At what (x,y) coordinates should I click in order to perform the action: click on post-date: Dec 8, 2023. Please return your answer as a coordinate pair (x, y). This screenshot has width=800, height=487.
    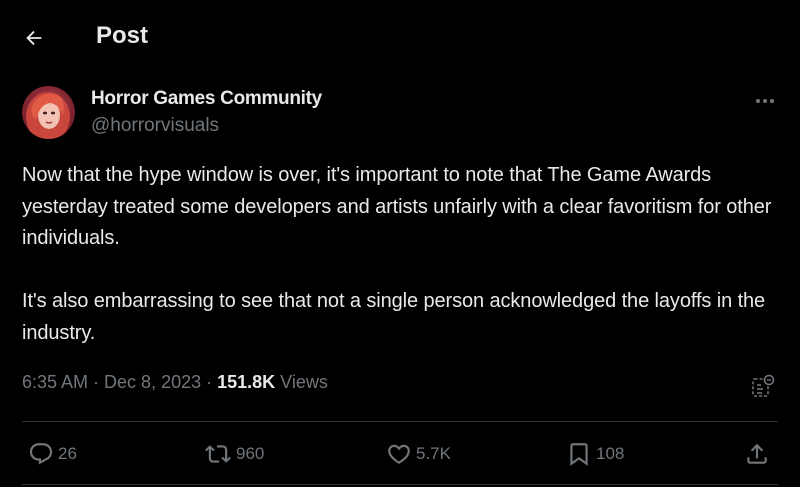
    Looking at the image, I should click on (152, 382).